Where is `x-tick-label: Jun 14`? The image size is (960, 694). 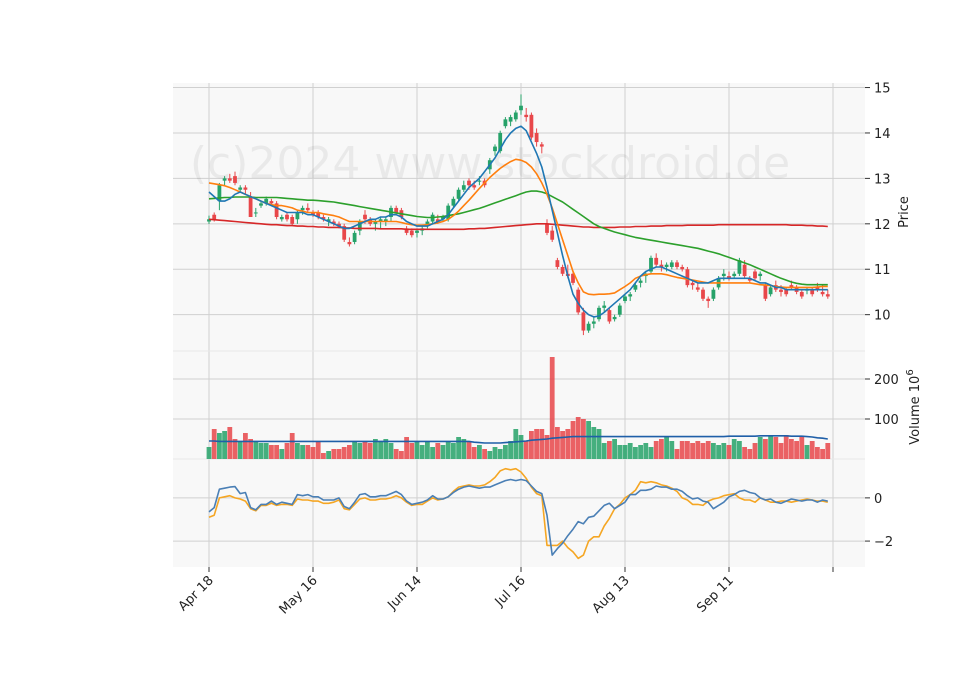
x-tick-label: Jun 14 is located at coordinates (405, 593).